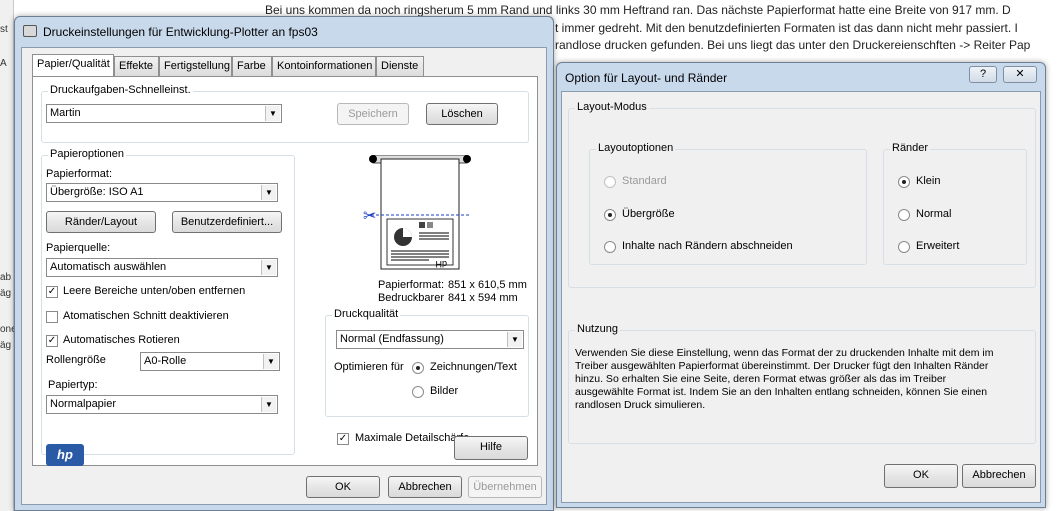 The width and height of the screenshot is (1058, 511). What do you see at coordinates (955, 203) in the screenshot?
I see `margins-group: Ränder Klein Normal Erweitert` at bounding box center [955, 203].